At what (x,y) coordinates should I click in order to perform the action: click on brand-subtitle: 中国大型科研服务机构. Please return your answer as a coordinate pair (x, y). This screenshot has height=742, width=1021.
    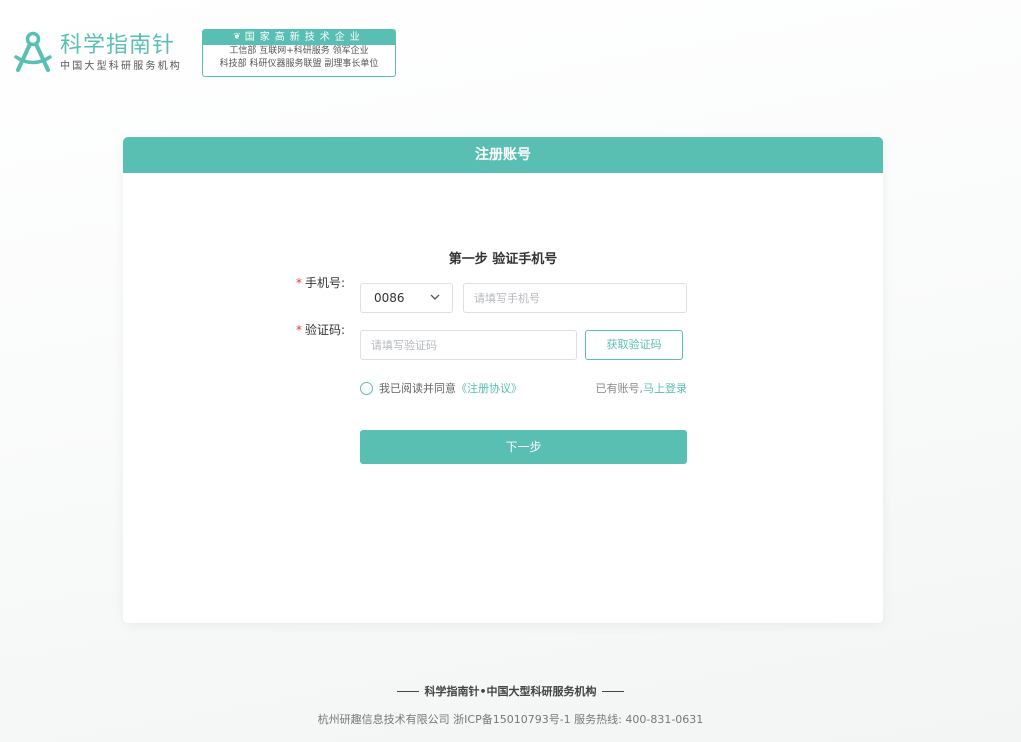
    Looking at the image, I should click on (121, 66).